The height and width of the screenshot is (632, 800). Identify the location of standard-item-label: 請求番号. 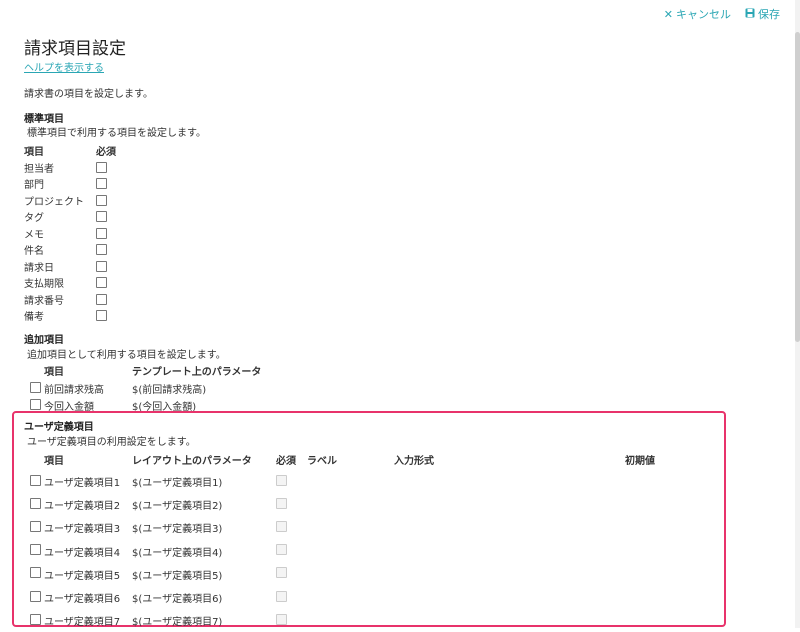
(44, 301).